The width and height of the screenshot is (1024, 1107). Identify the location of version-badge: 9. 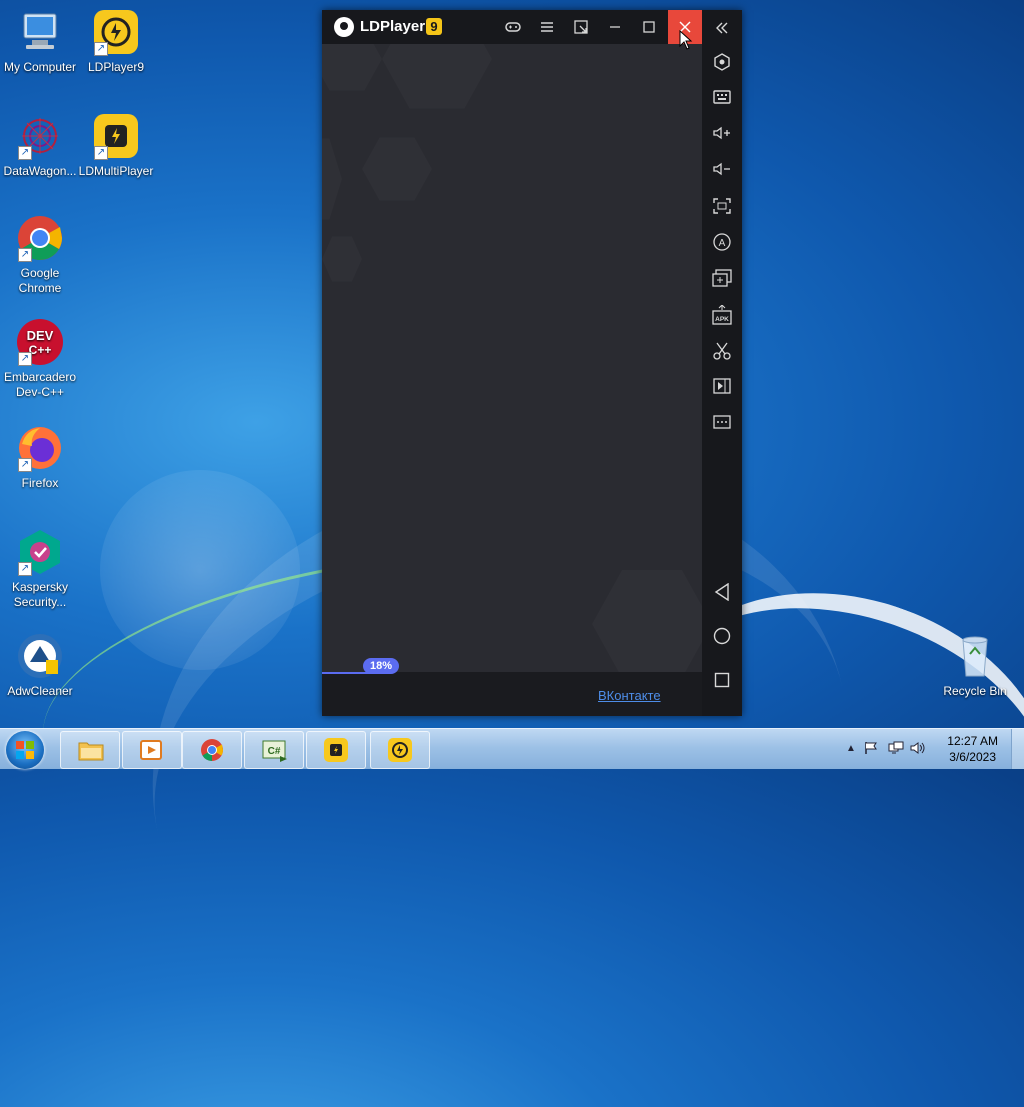
(434, 26).